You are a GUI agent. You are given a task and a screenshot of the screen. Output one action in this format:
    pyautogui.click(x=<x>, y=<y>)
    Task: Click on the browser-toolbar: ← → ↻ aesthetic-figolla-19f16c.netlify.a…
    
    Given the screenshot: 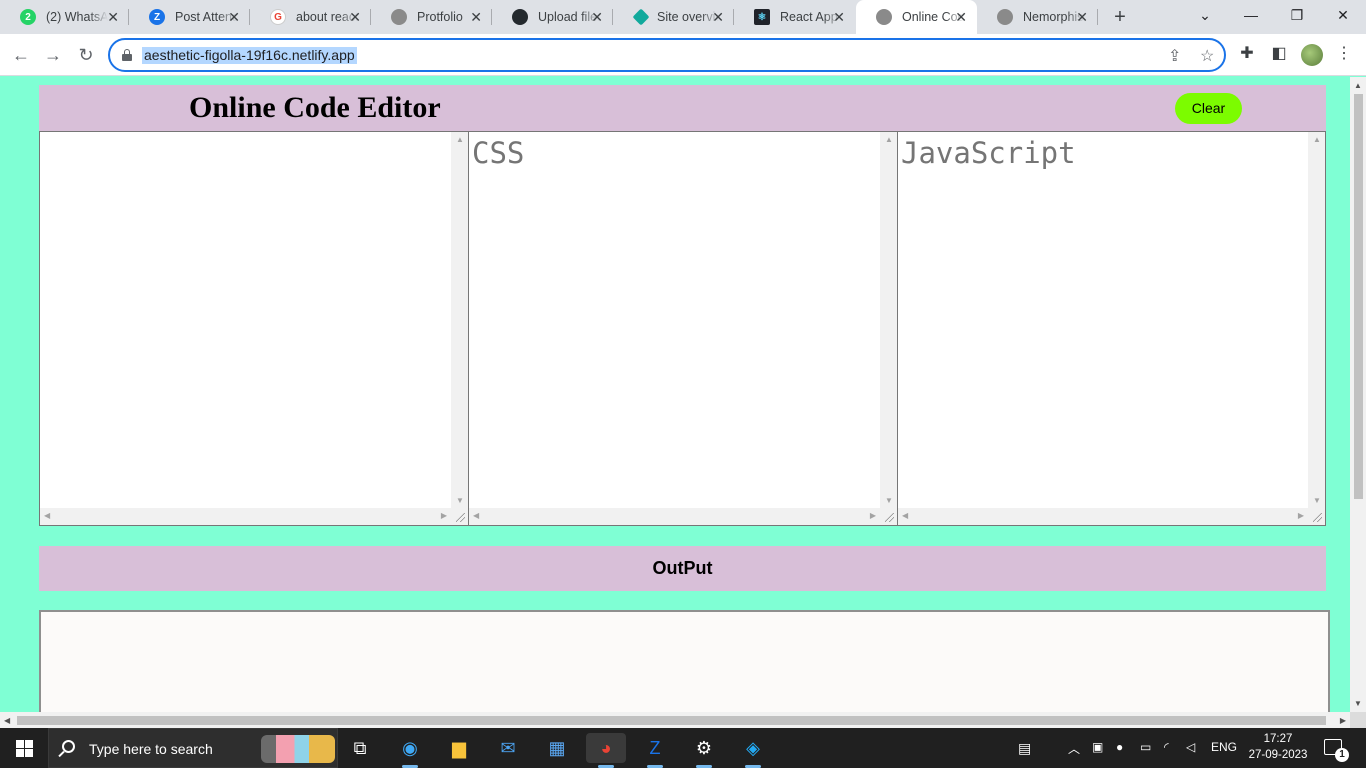 What is the action you would take?
    pyautogui.click(x=683, y=55)
    